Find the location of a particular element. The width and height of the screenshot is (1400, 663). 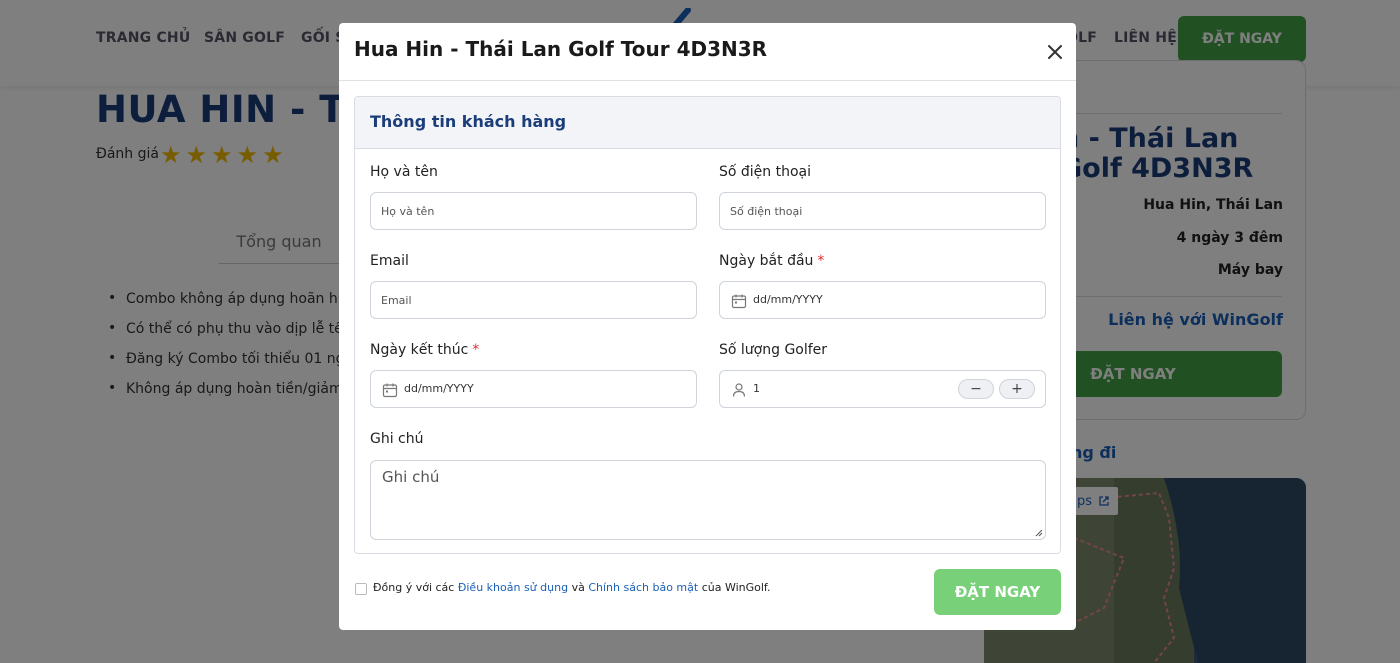

notes-field is located at coordinates (708, 500).